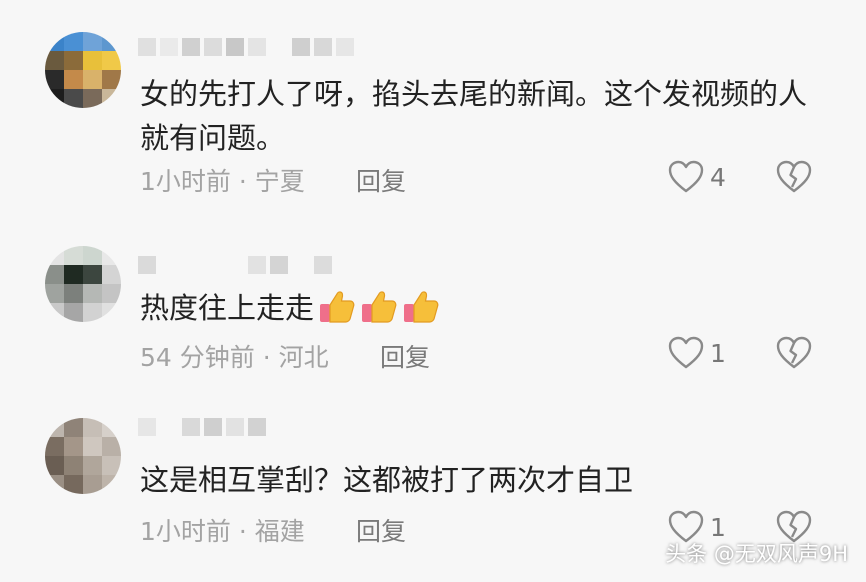 Image resolution: width=866 pixels, height=582 pixels. What do you see at coordinates (222, 181) in the screenshot?
I see `comment-meta: 1小时前 · 宁夏` at bounding box center [222, 181].